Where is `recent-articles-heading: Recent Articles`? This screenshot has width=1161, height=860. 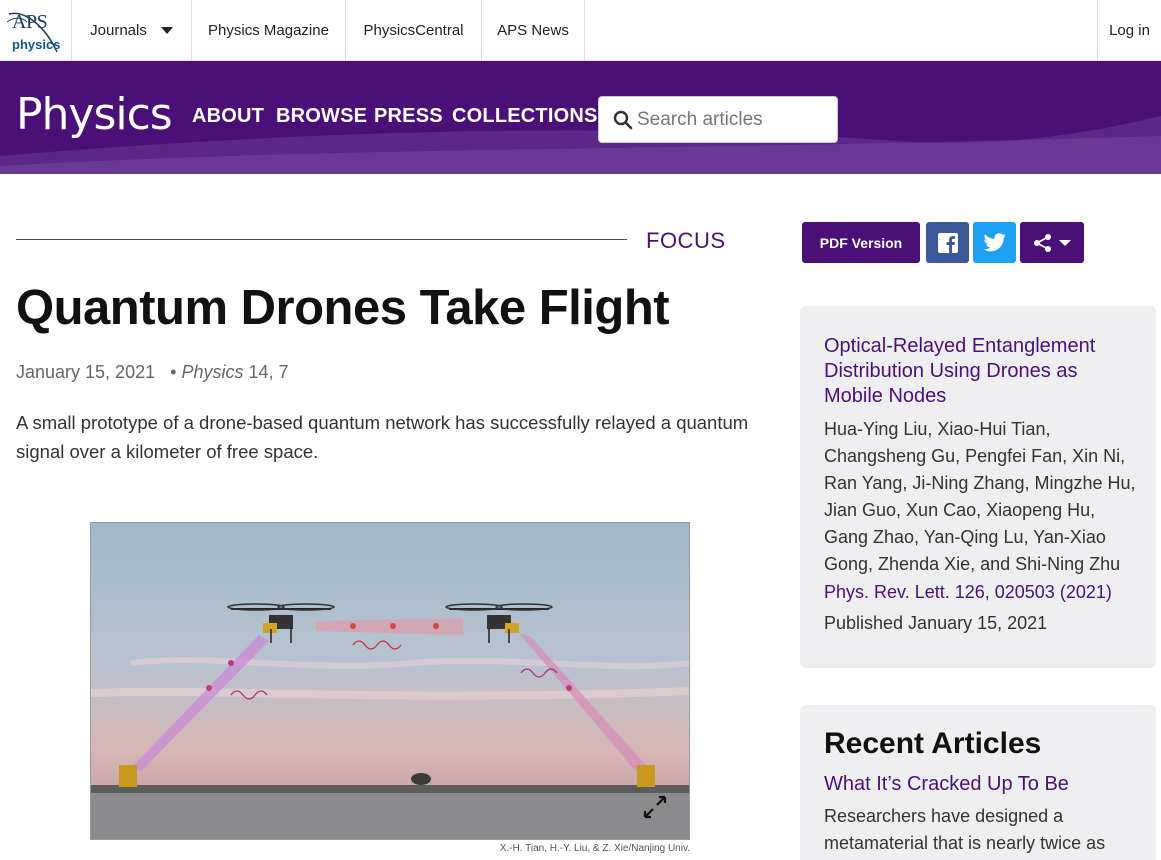
recent-articles-heading: Recent Articles is located at coordinates (933, 743).